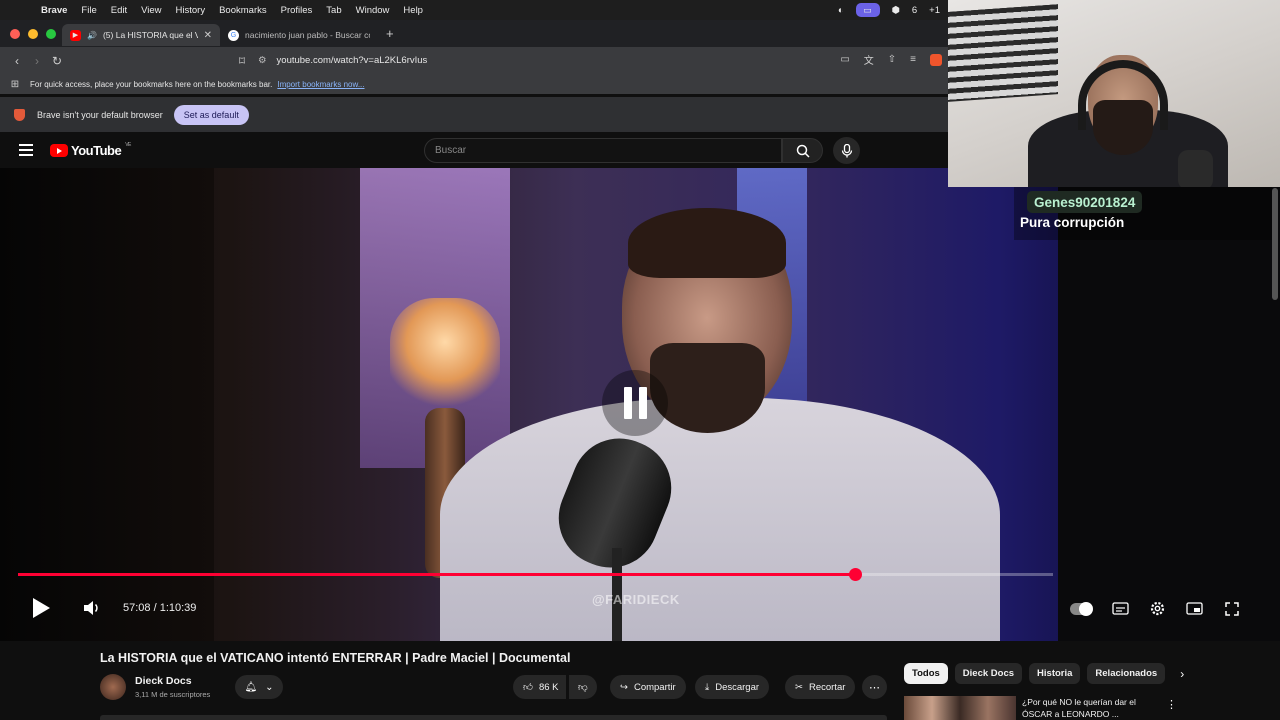 This screenshot has width=1280, height=720. What do you see at coordinates (869, 59) in the screenshot?
I see `translate-icon: 文` at bounding box center [869, 59].